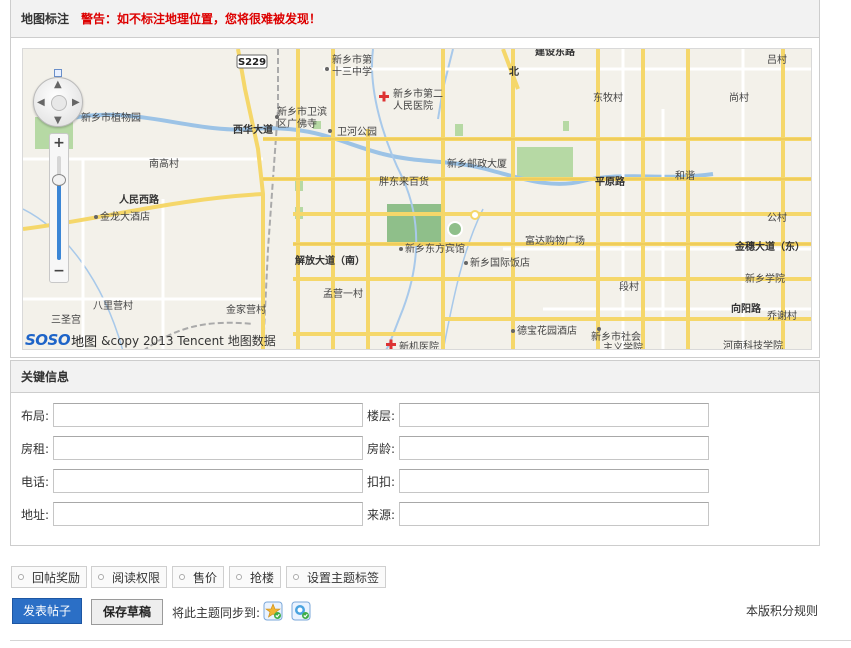 The height and width of the screenshot is (648, 851). I want to click on tab-label: 回帖奖励, so click(56, 577).